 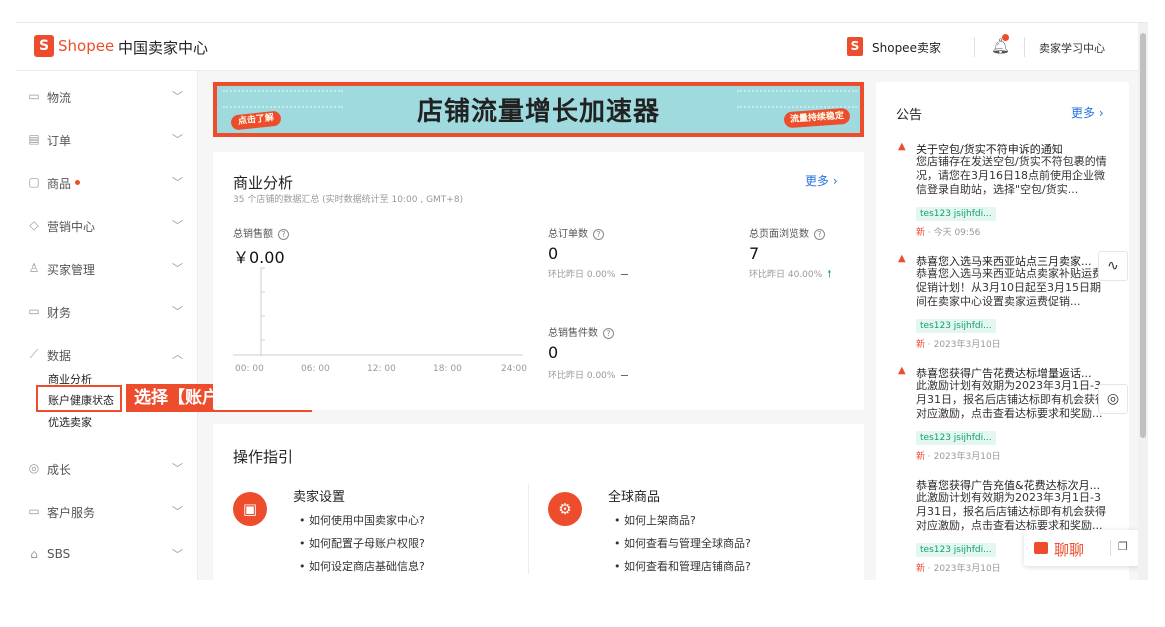 What do you see at coordinates (581, 331) in the screenshot?
I see `units-label: 总销售件数?` at bounding box center [581, 331].